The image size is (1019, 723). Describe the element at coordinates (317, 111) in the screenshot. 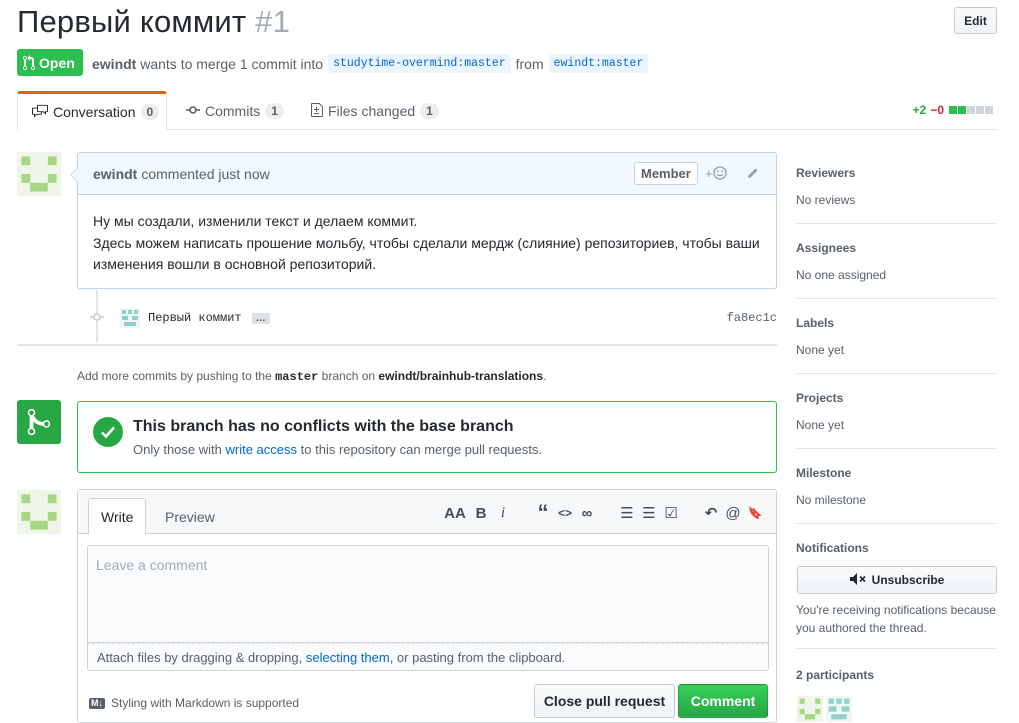

I see `file-diff-icon` at that location.